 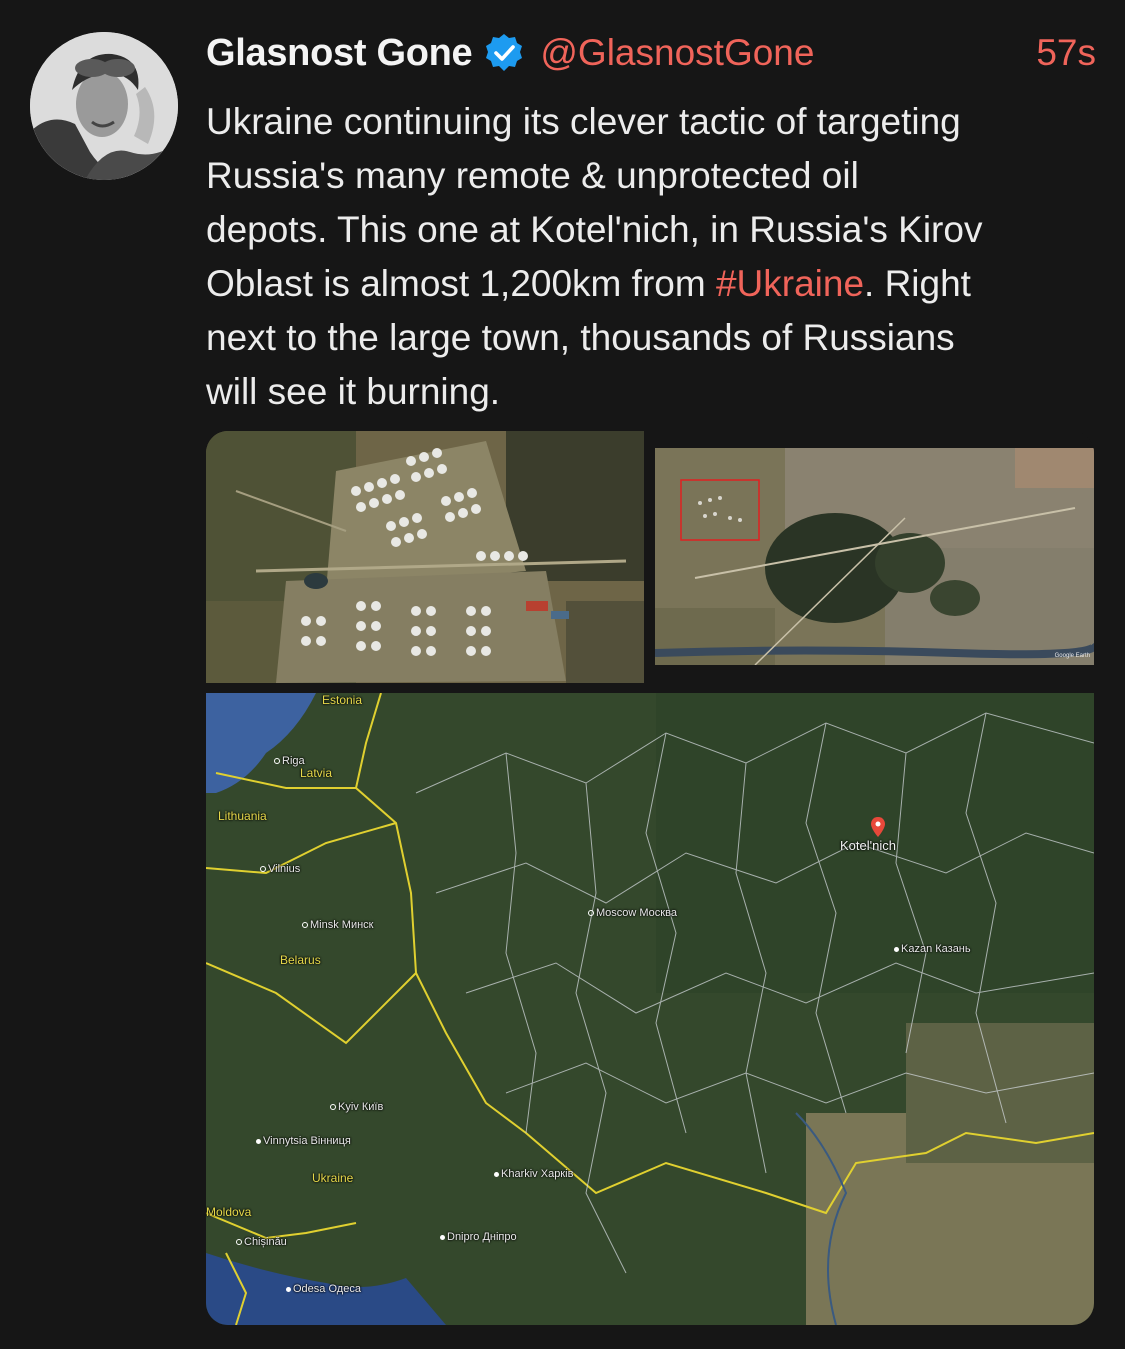 What do you see at coordinates (333, 1178) in the screenshot?
I see `map-label-ukraine: Ukraine` at bounding box center [333, 1178].